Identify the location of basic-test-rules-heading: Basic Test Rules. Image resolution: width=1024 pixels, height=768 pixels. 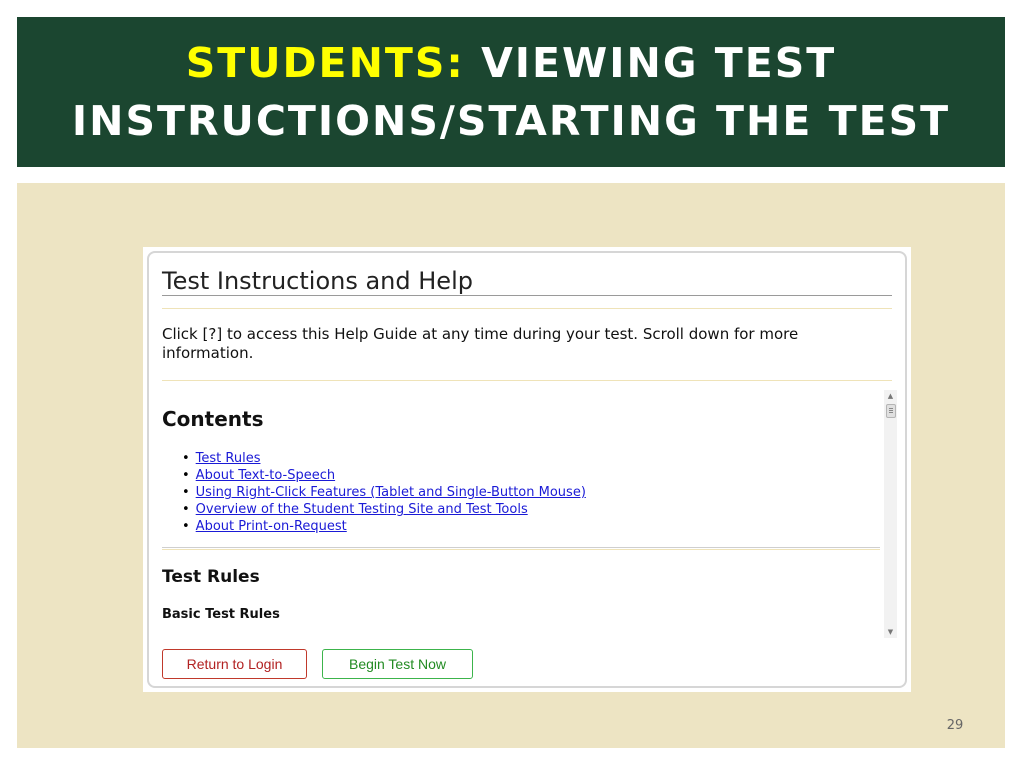
(221, 614).